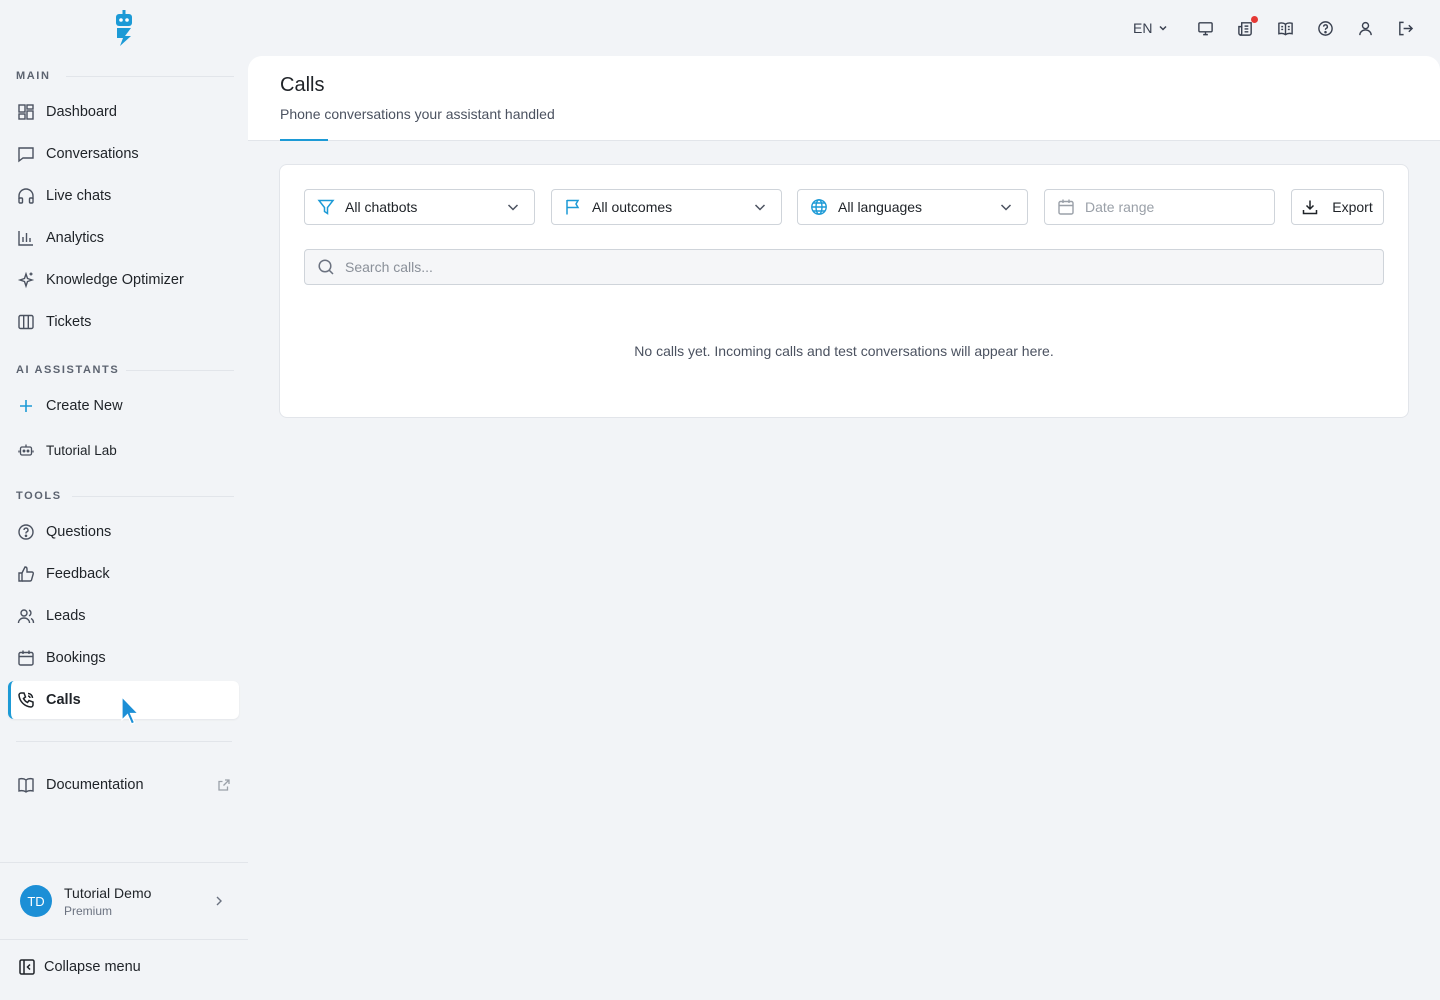  I want to click on user-plan: Premium, so click(88, 910).